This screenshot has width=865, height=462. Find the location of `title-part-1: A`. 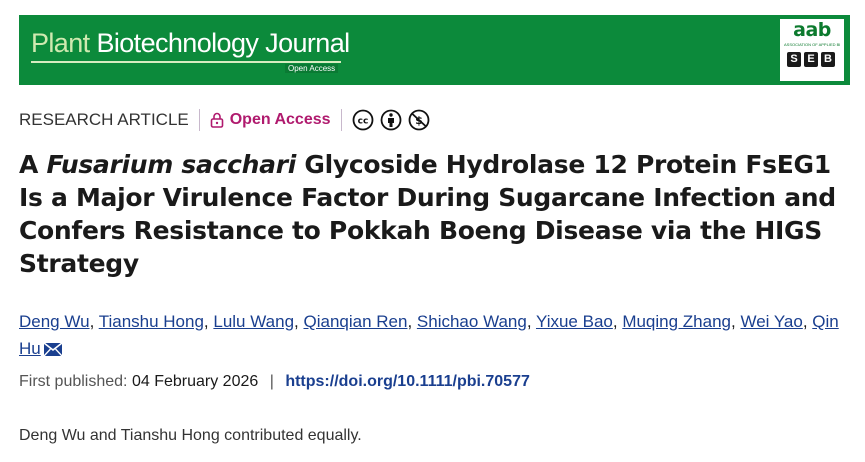

title-part-1: A is located at coordinates (33, 164).